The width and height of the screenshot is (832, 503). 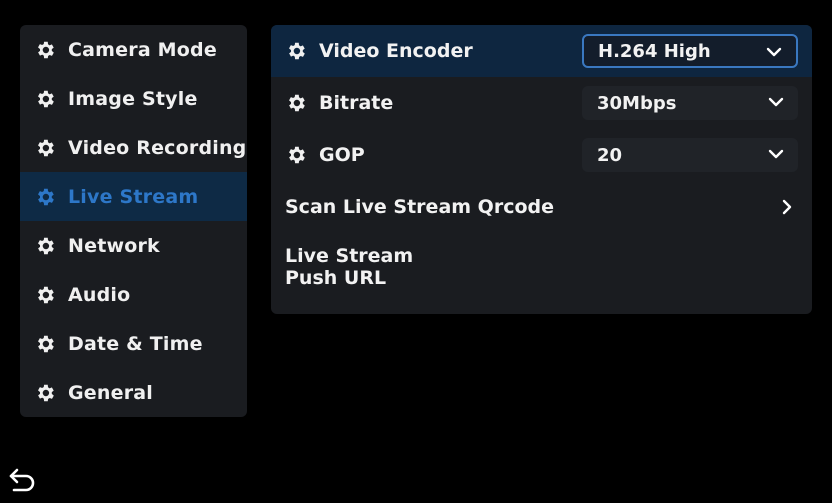 I want to click on gop-value: 20, so click(x=610, y=155).